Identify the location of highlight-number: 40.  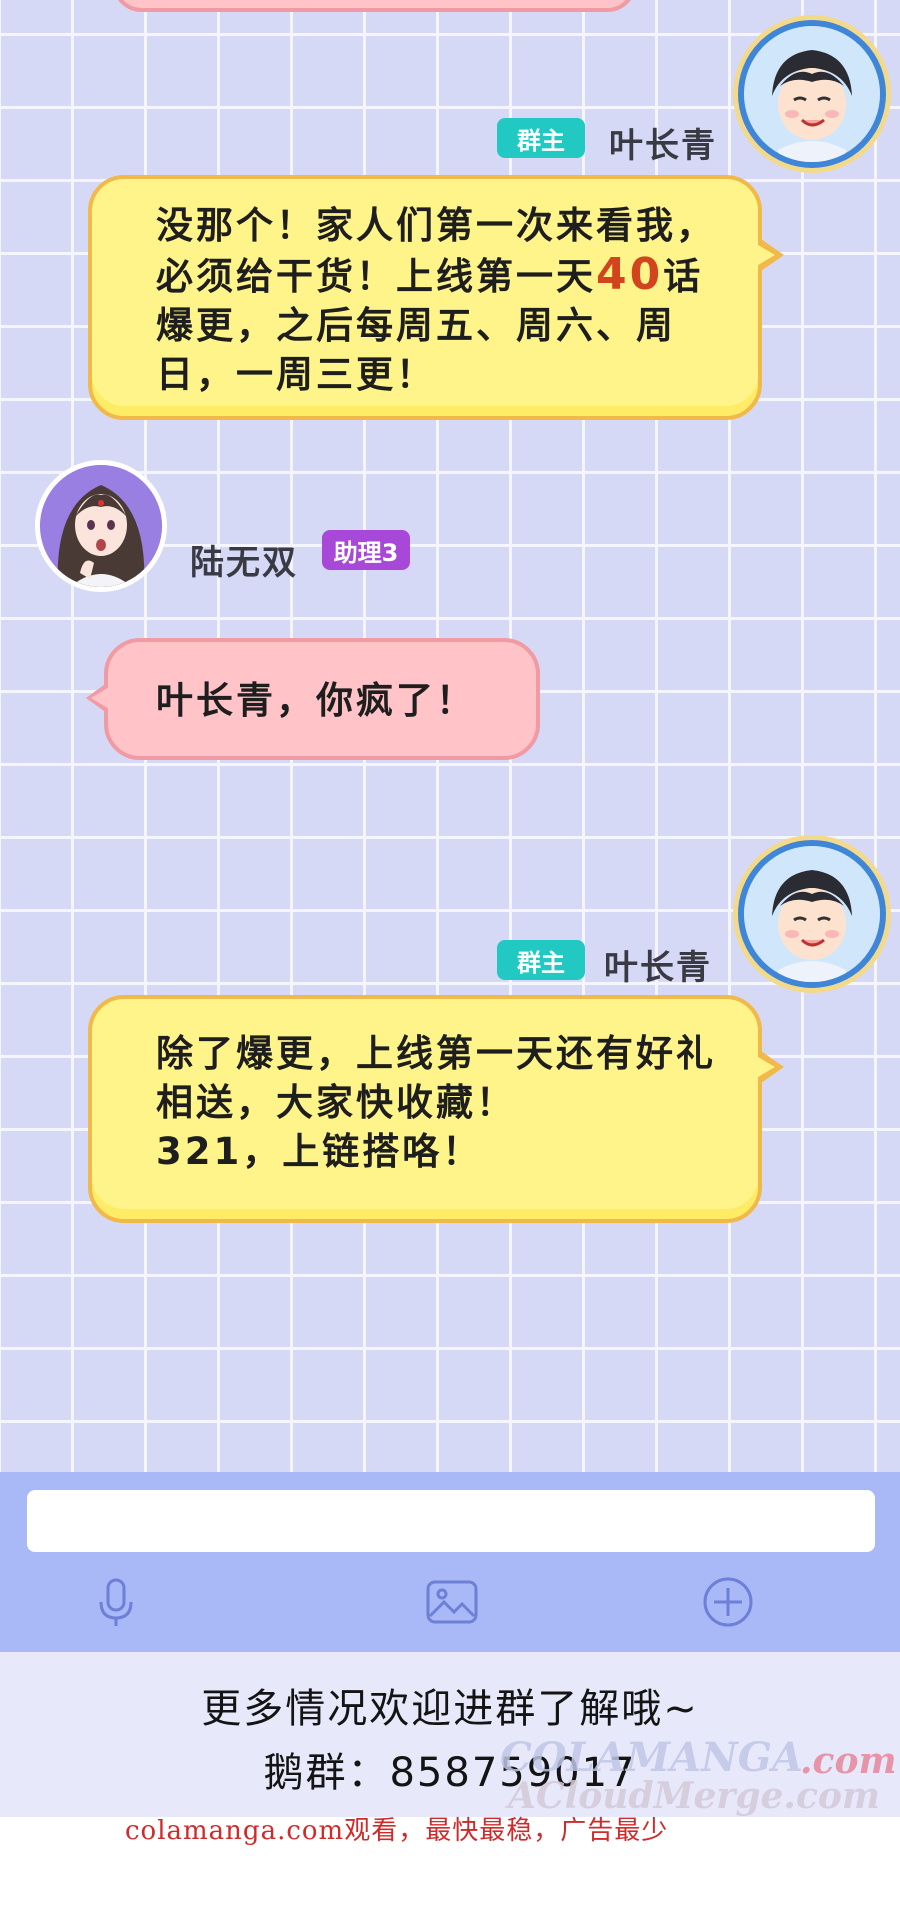
(630, 274).